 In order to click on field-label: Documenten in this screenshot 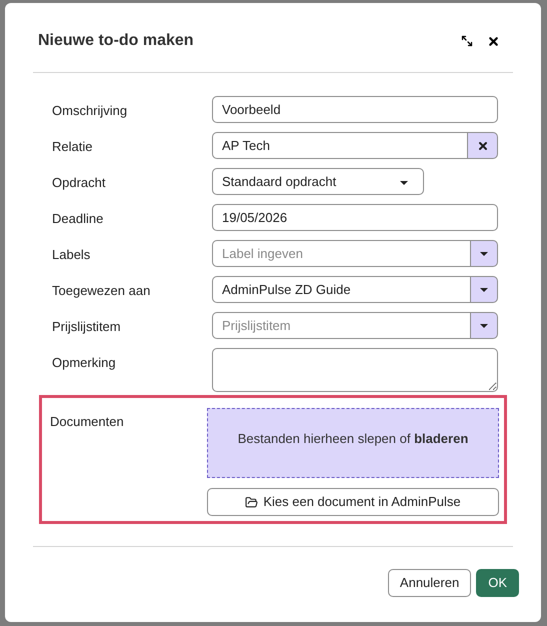, I will do `click(87, 421)`.